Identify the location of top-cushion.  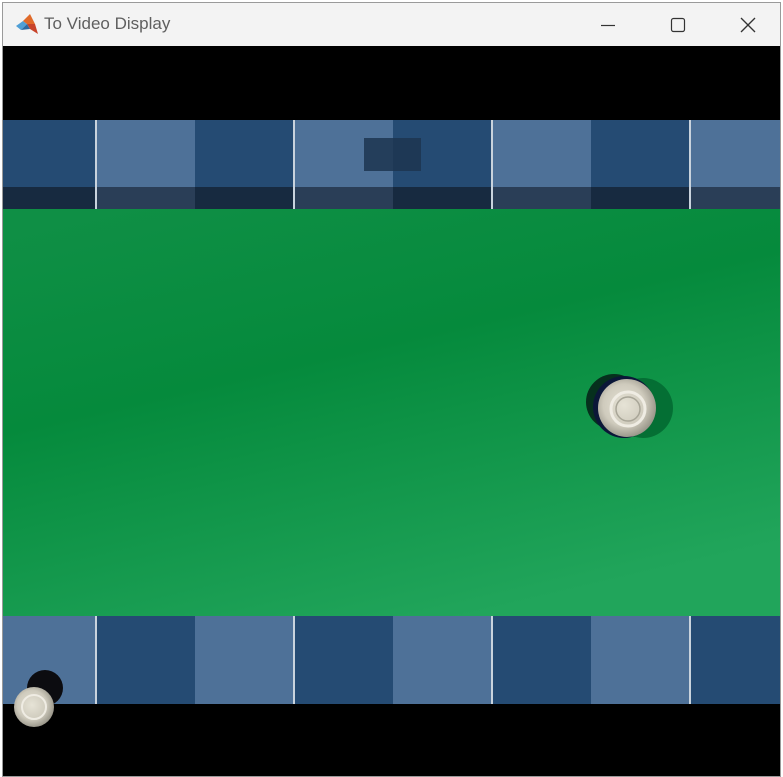
(391, 164).